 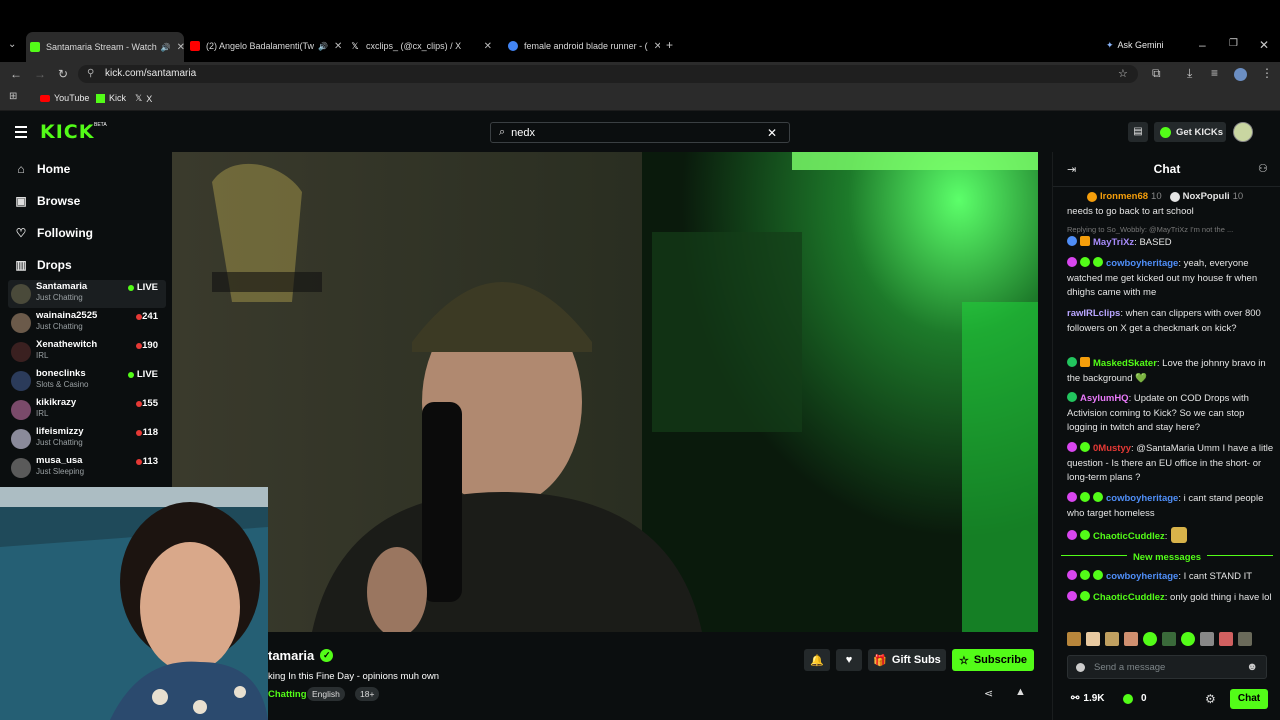 What do you see at coordinates (87, 468) in the screenshot?
I see `channel-item: musa_usa Just Sleeping 113` at bounding box center [87, 468].